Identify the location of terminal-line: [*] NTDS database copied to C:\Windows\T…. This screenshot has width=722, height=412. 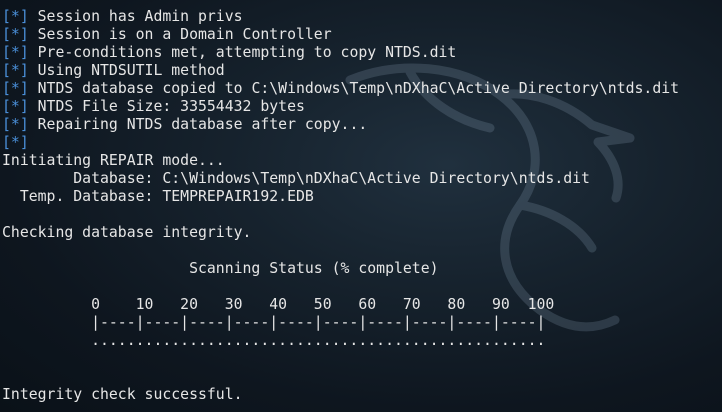
(362, 89).